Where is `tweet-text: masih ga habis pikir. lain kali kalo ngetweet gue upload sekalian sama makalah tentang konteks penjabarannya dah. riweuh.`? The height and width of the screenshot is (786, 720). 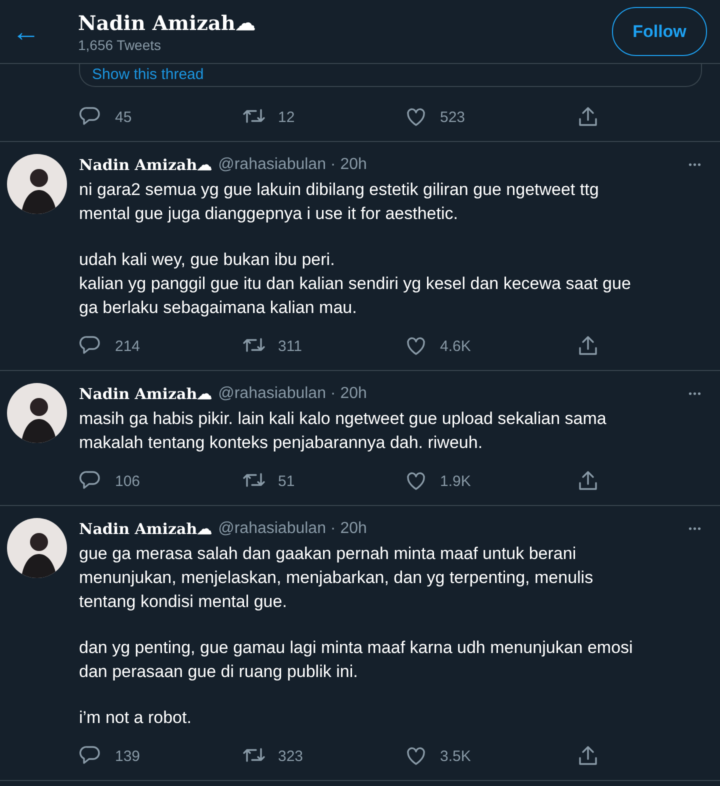 tweet-text: masih ga habis pikir. lain kali kalo ngetweet gue upload sekalian sama makalah tentang konteks penjabarannya dah. riweuh. is located at coordinates (343, 431).